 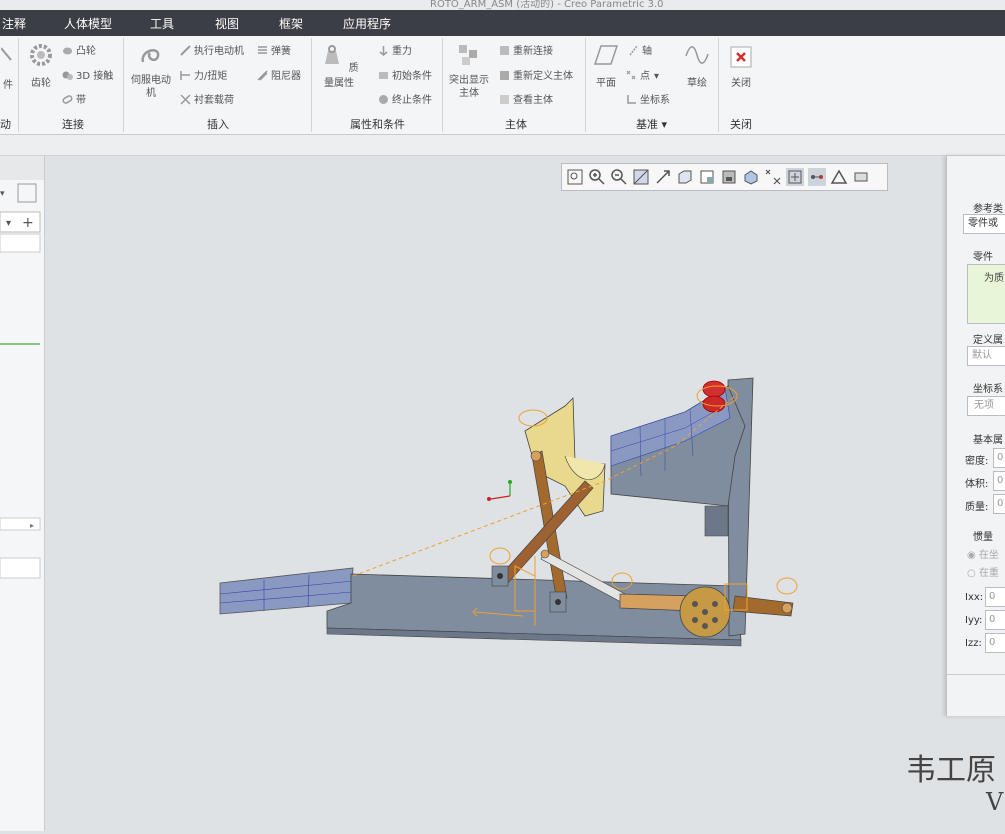 What do you see at coordinates (656, 76) in the screenshot?
I see `point-dropdown-icon: ▾` at bounding box center [656, 76].